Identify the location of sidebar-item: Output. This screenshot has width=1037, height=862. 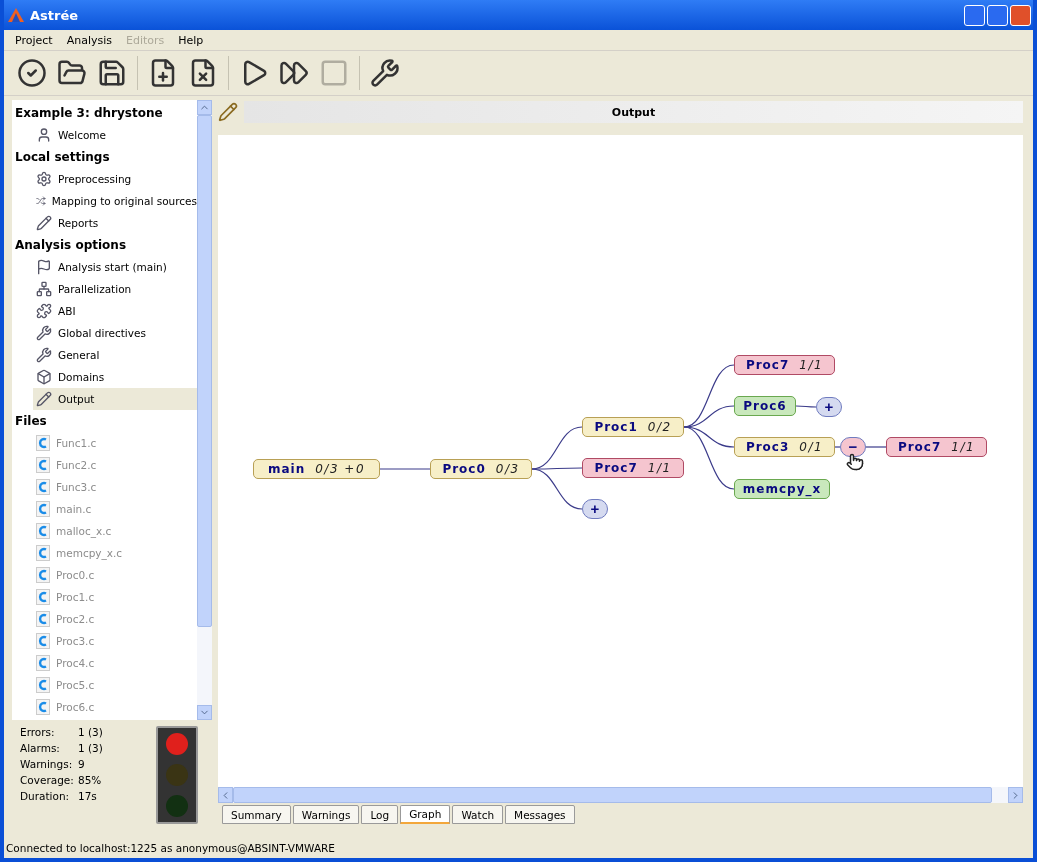
(115, 399).